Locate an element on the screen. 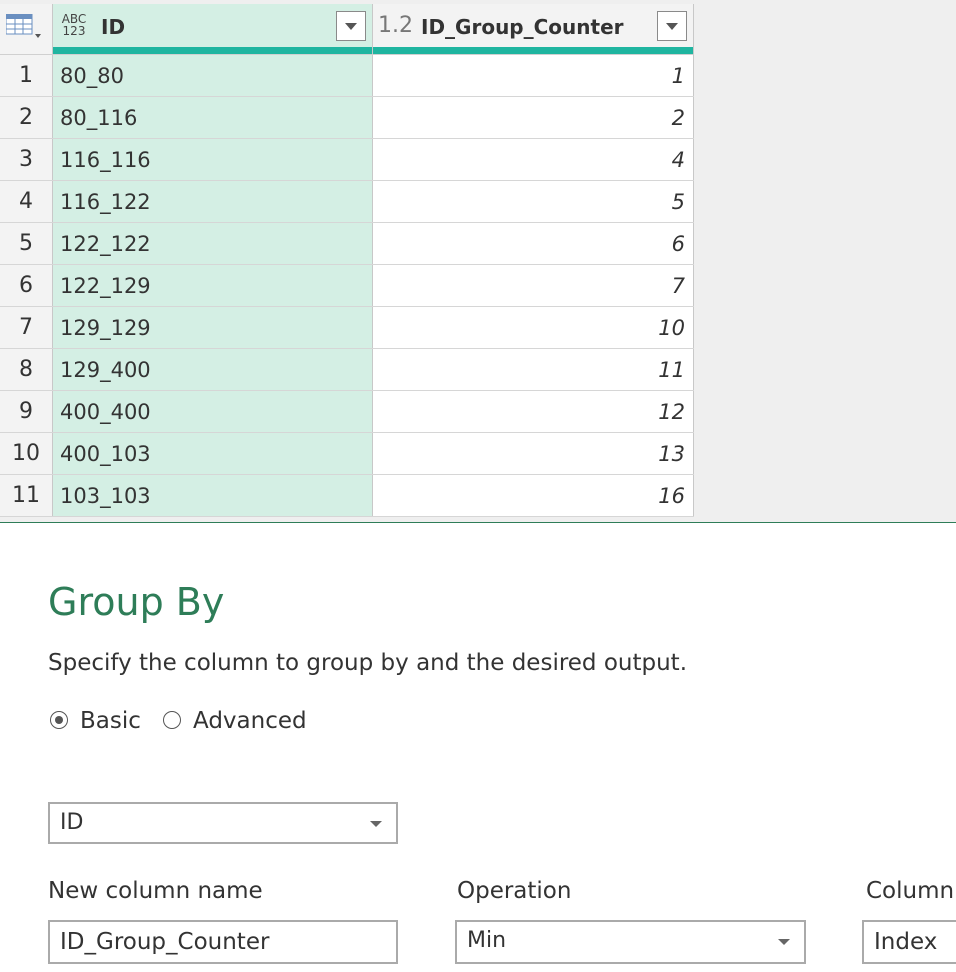  column-label: Column is located at coordinates (910, 891).